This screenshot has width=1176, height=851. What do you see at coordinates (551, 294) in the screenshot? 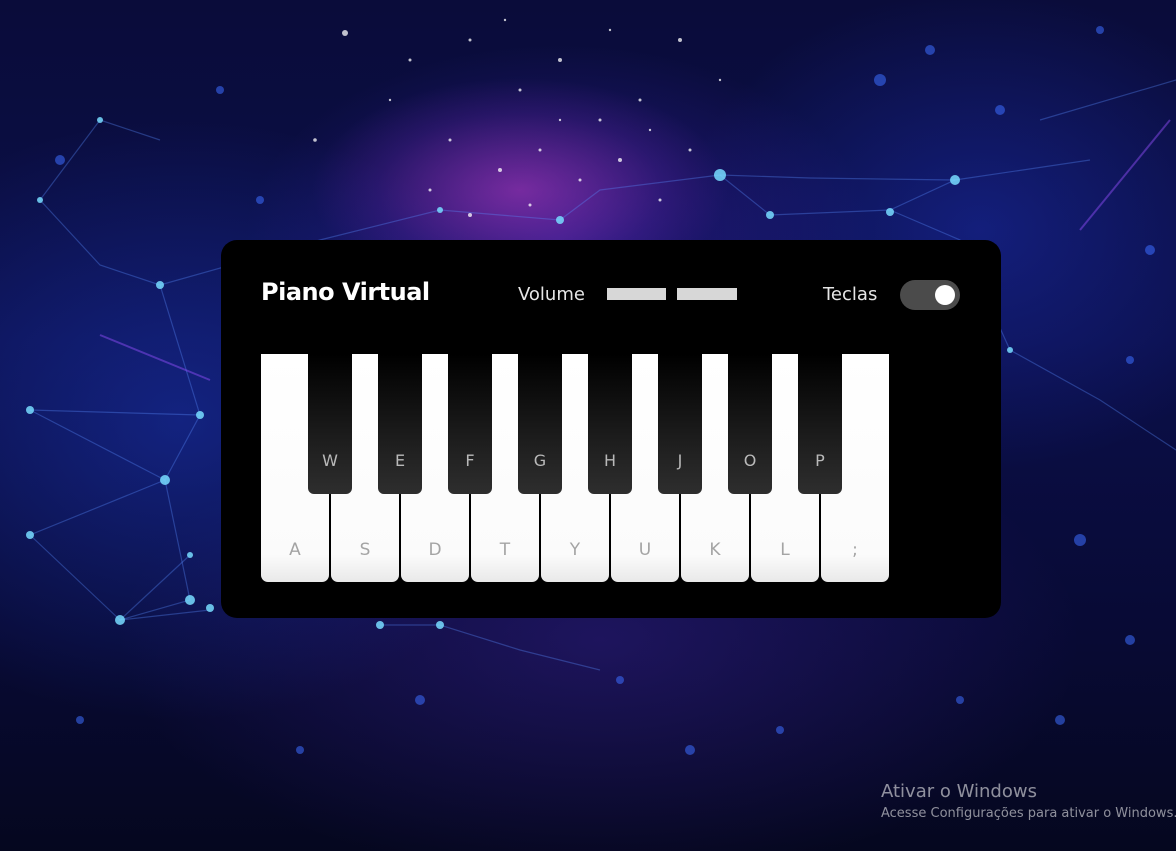
I see `volume-label: Volume` at bounding box center [551, 294].